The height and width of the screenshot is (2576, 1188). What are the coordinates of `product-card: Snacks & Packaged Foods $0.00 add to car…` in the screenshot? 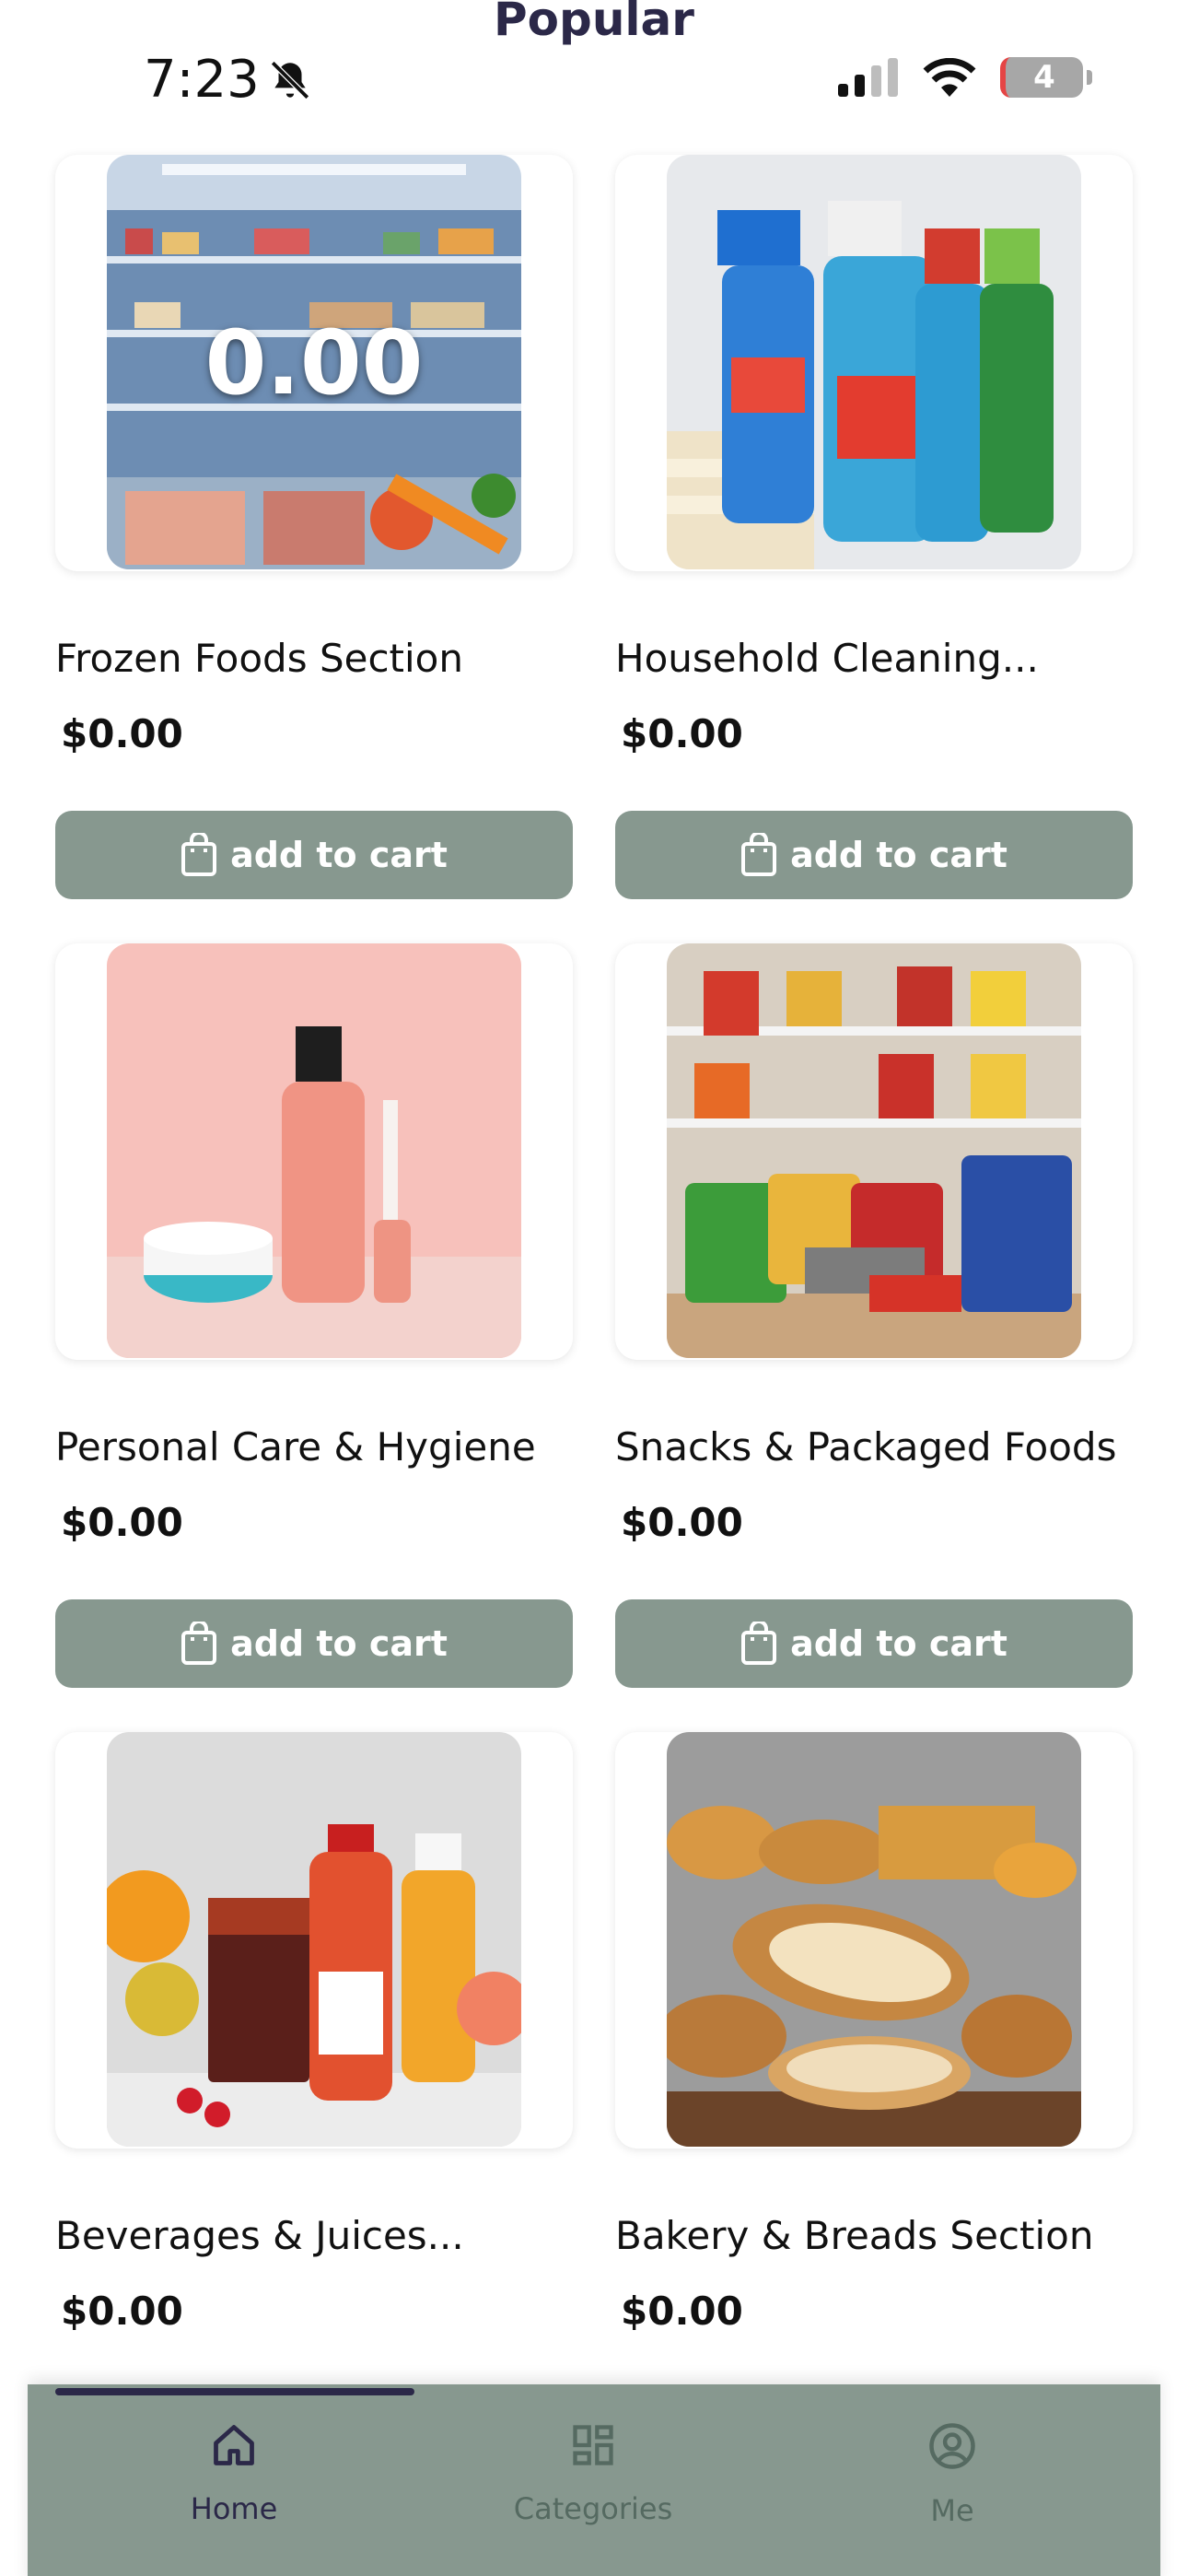 It's located at (874, 1315).